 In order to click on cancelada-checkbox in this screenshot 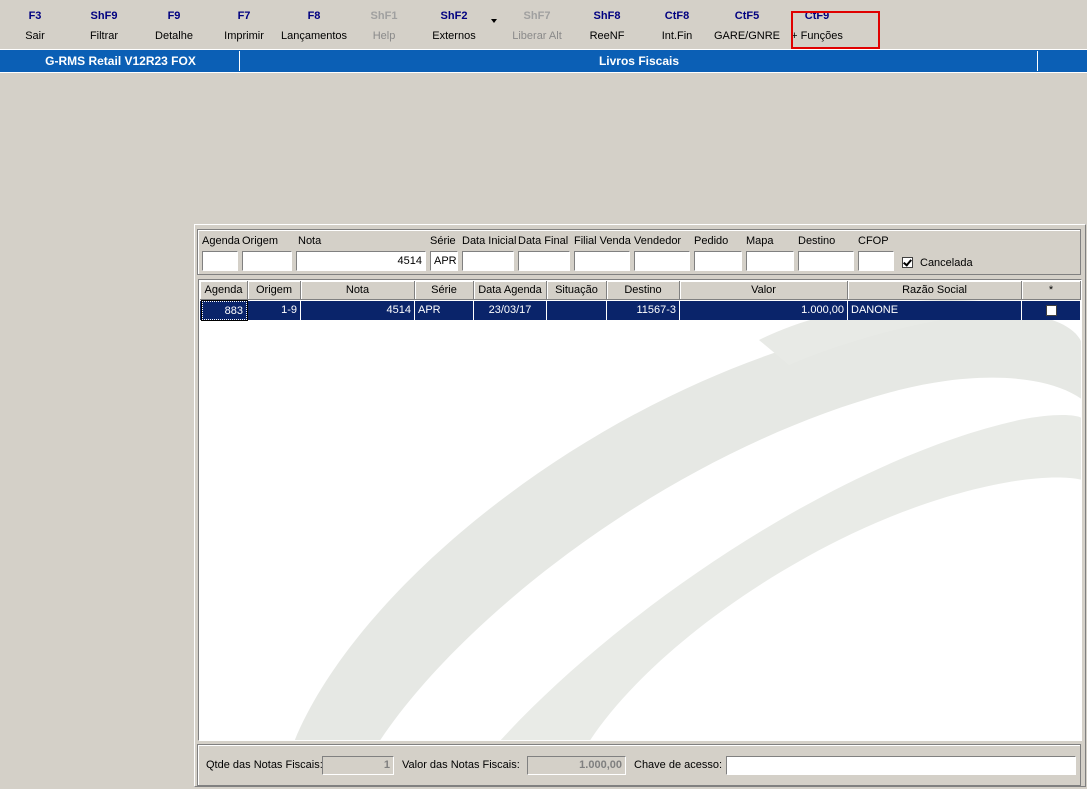, I will do `click(907, 262)`.